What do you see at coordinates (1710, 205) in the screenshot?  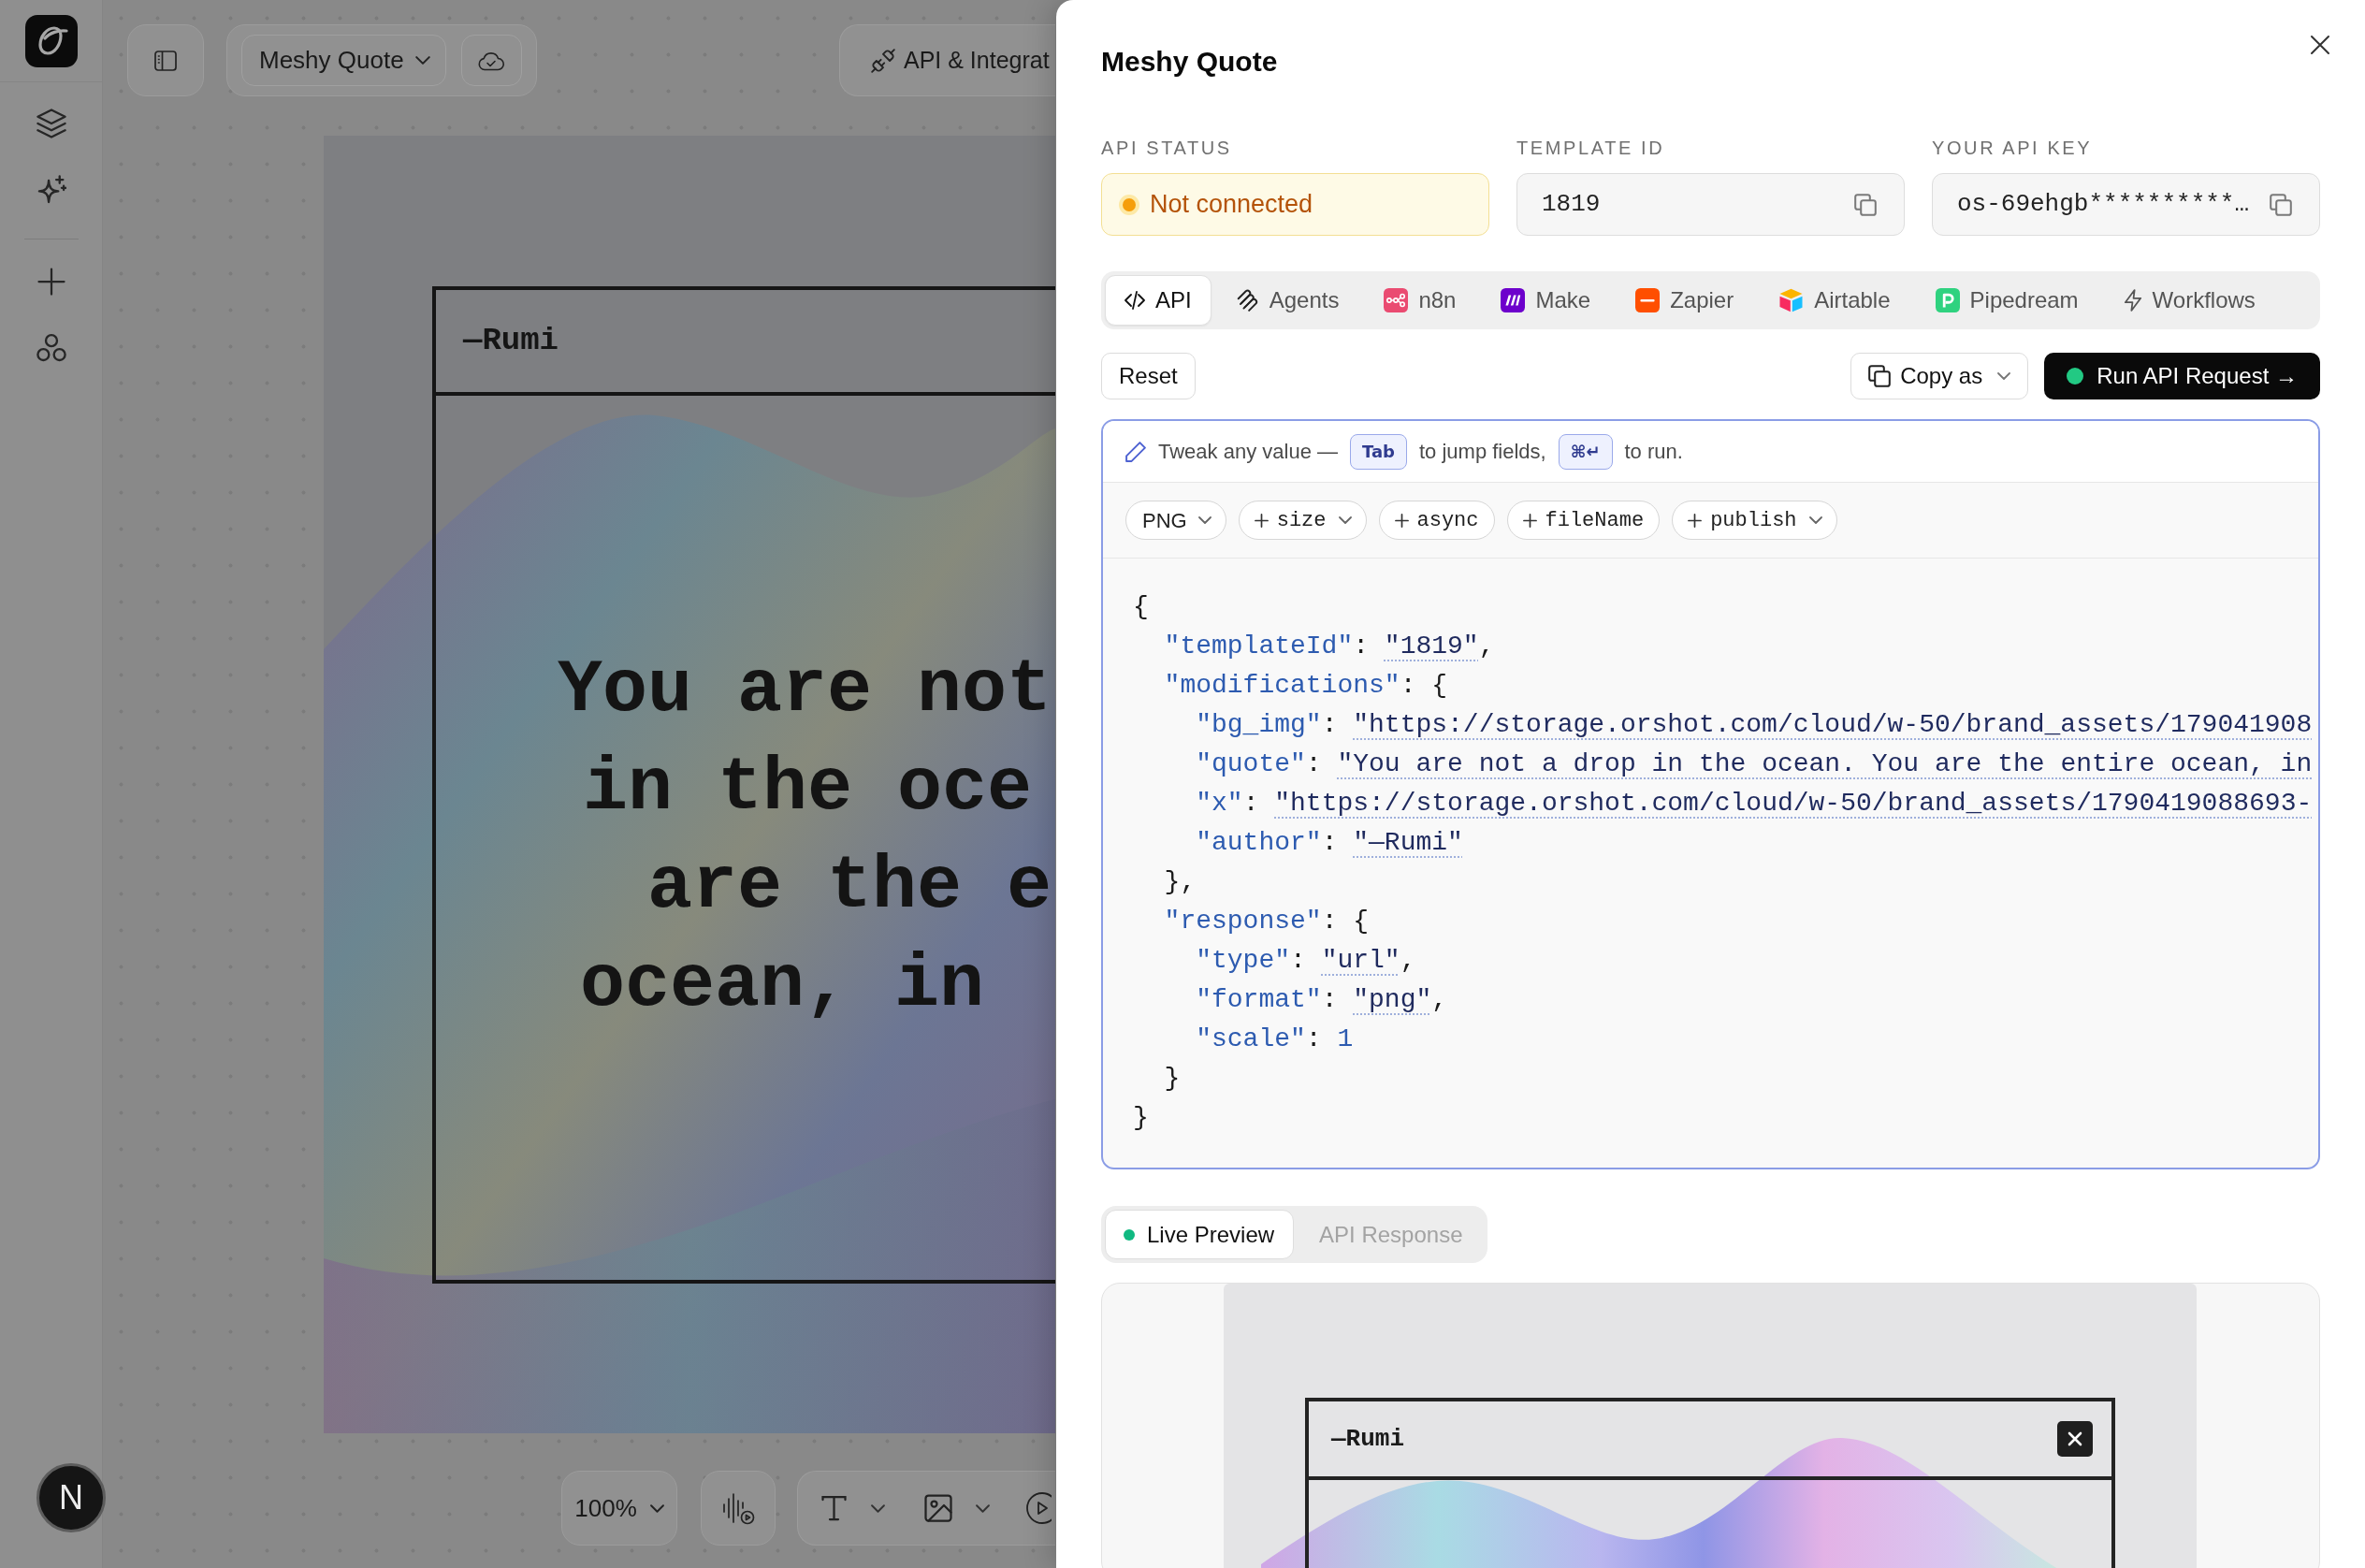 I see `template-id-field: 1819` at bounding box center [1710, 205].